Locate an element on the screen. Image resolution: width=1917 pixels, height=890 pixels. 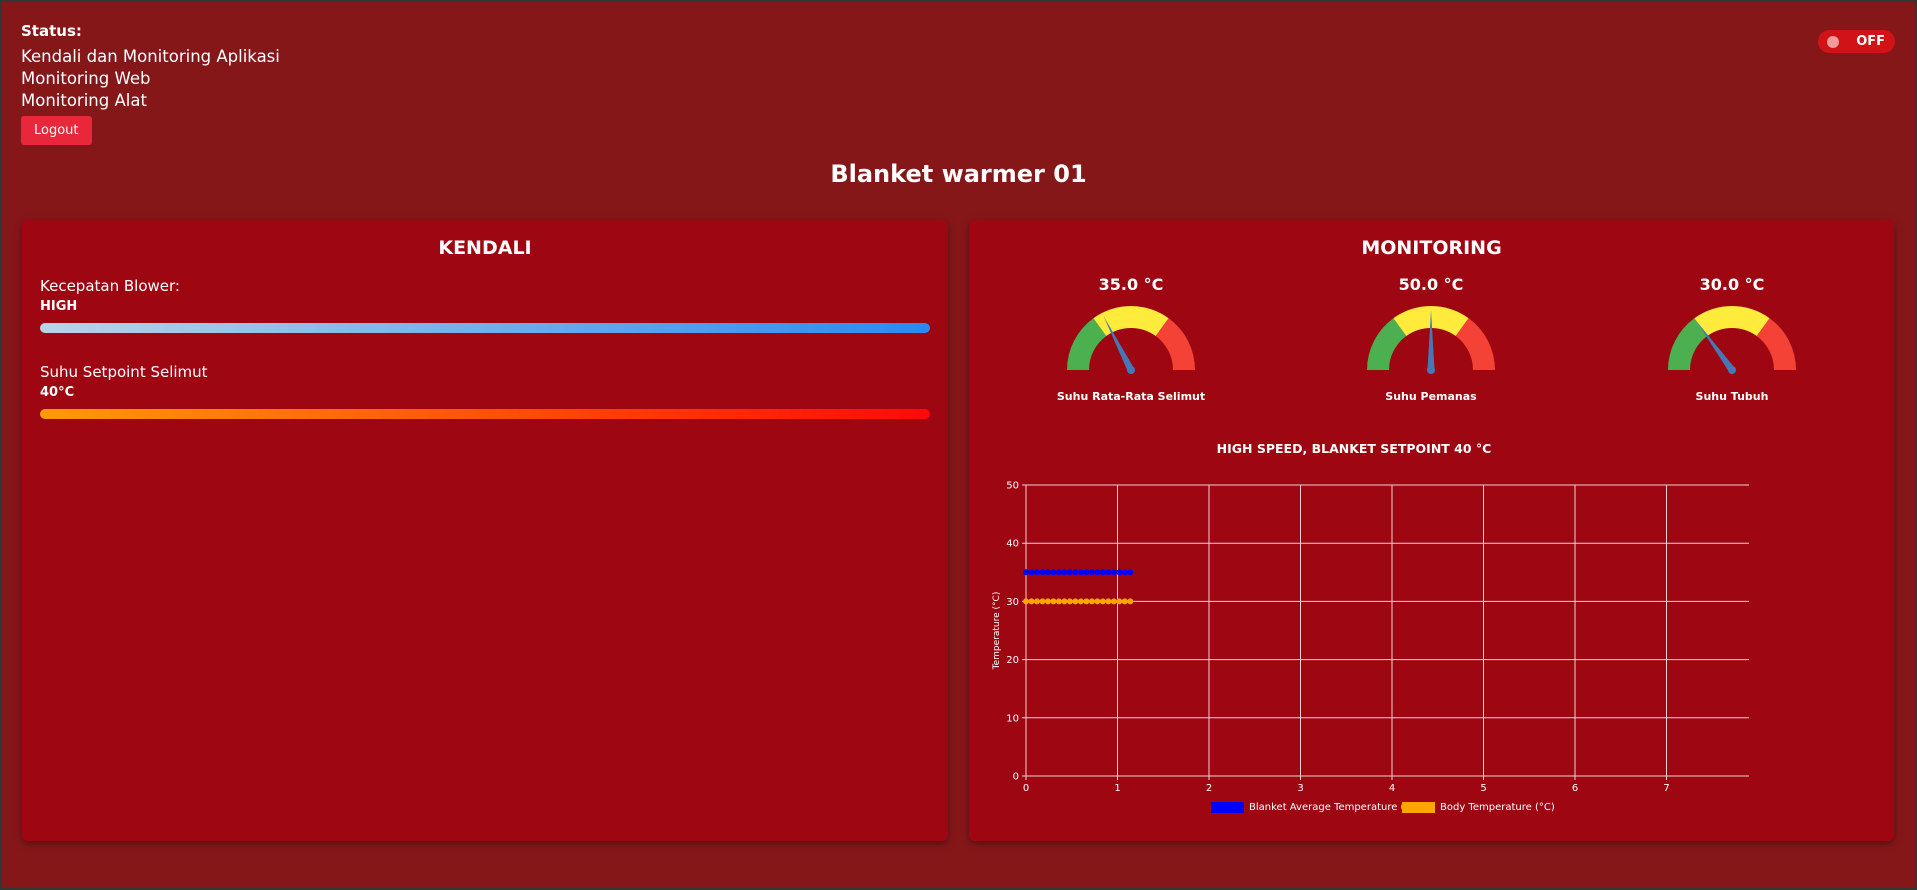
blower-speed-label: Kecepatan Blower: is located at coordinates (110, 286).